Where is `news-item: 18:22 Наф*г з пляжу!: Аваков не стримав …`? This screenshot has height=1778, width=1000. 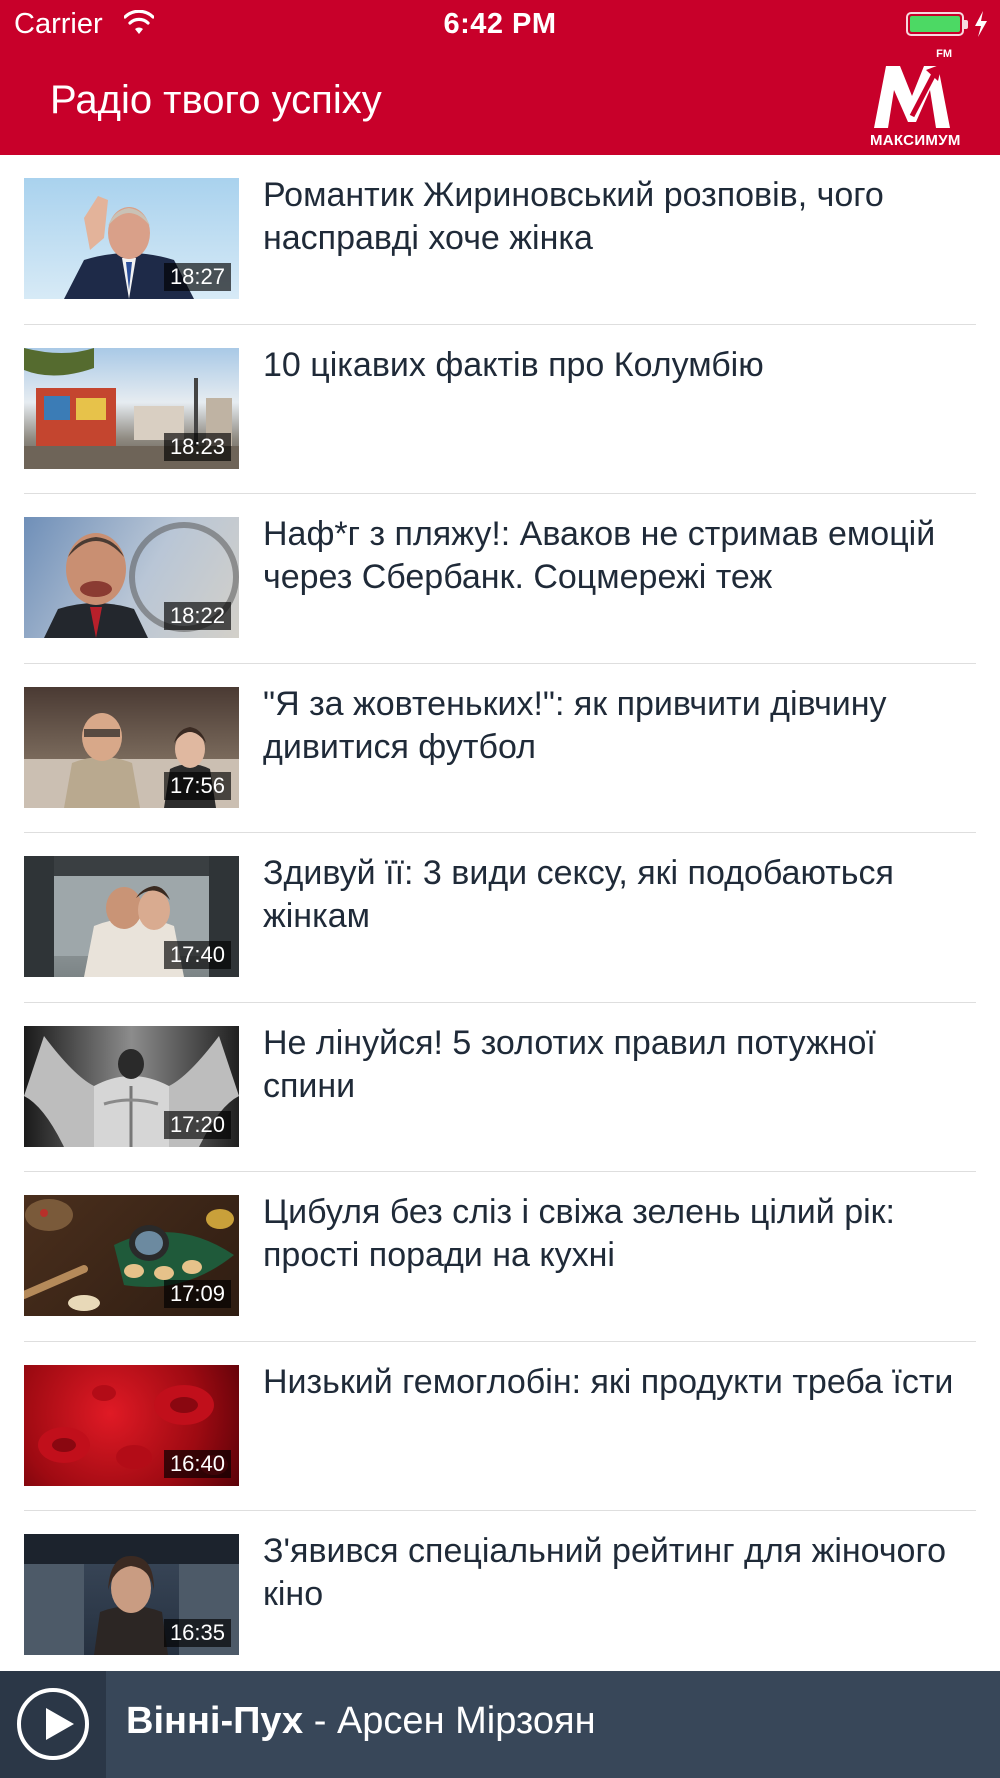
news-item: 18:22 Наф*г з пляжу!: Аваков не стримав … is located at coordinates (500, 579).